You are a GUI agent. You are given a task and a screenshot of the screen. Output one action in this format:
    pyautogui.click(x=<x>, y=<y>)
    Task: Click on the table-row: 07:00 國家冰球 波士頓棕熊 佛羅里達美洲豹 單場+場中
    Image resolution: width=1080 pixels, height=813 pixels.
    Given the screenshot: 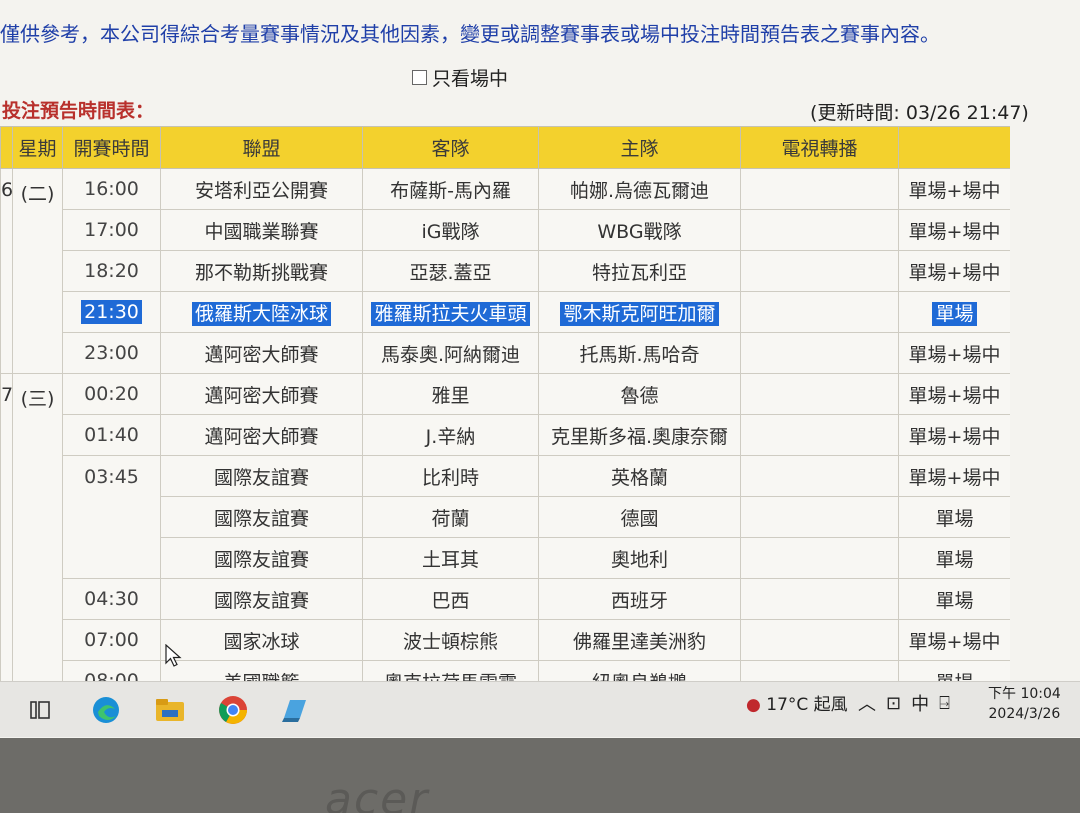 What is the action you would take?
    pyautogui.click(x=505, y=640)
    